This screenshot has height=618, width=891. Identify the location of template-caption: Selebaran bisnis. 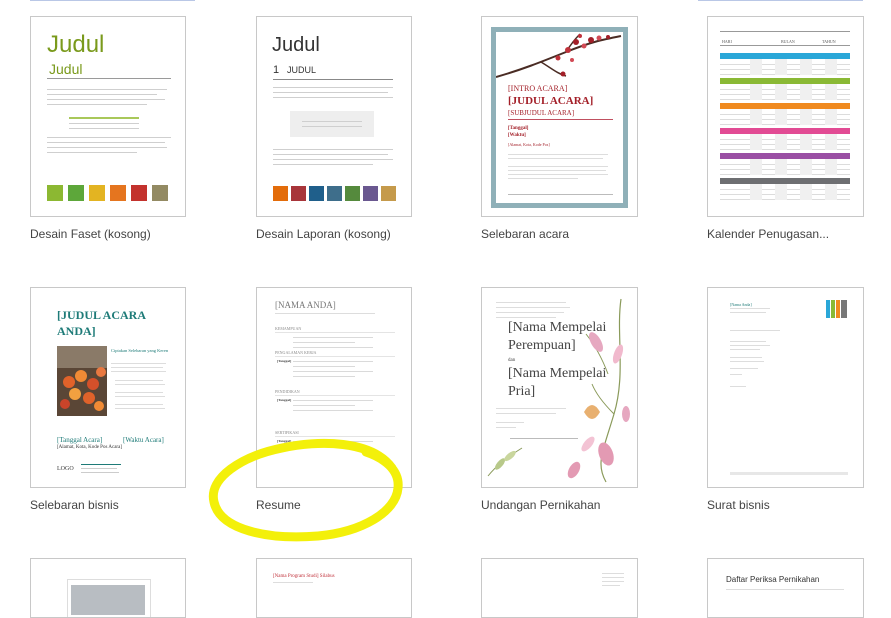
(74, 505).